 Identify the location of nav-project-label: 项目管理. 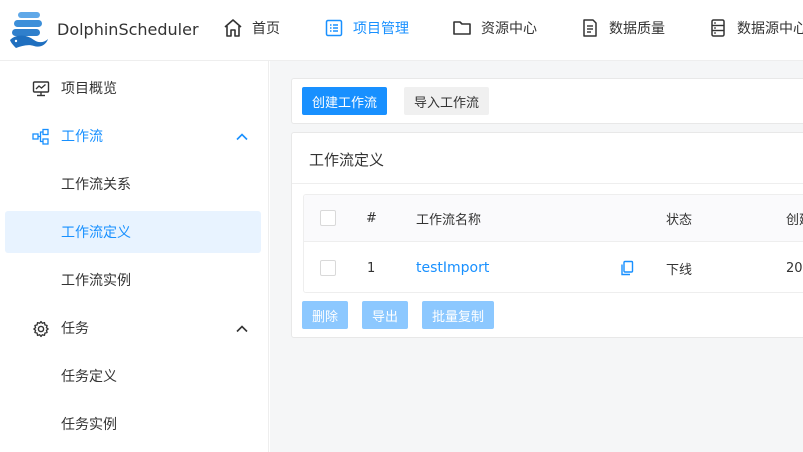
(381, 29).